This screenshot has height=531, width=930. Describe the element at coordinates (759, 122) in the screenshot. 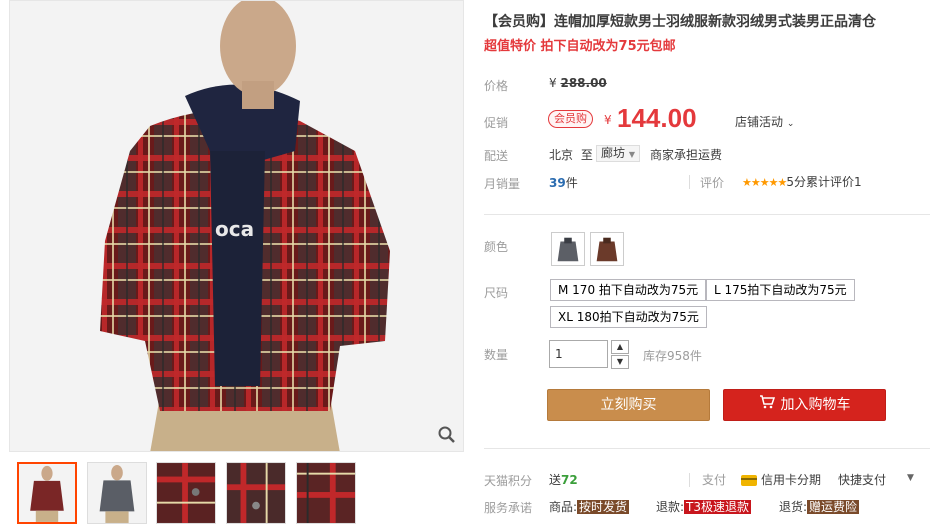

I see `store-activity-label: 店铺活动` at that location.